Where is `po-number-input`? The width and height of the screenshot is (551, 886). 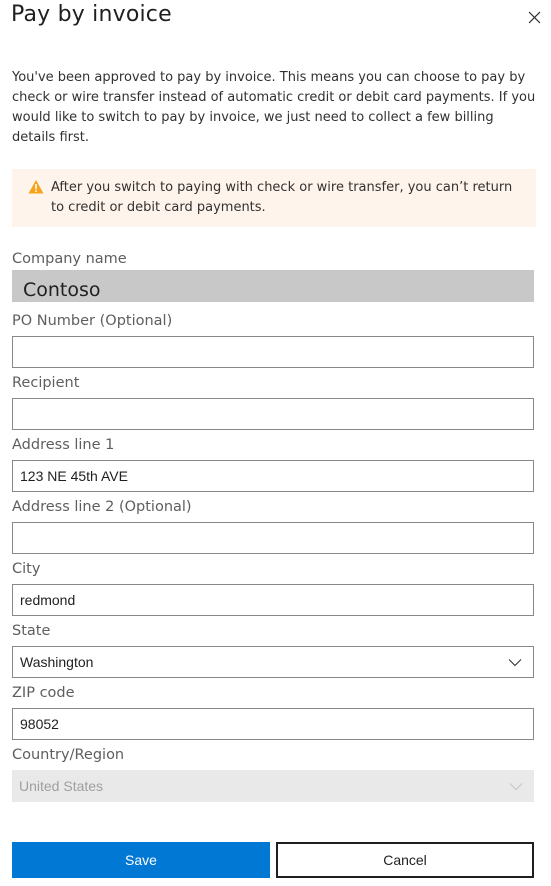
po-number-input is located at coordinates (273, 352).